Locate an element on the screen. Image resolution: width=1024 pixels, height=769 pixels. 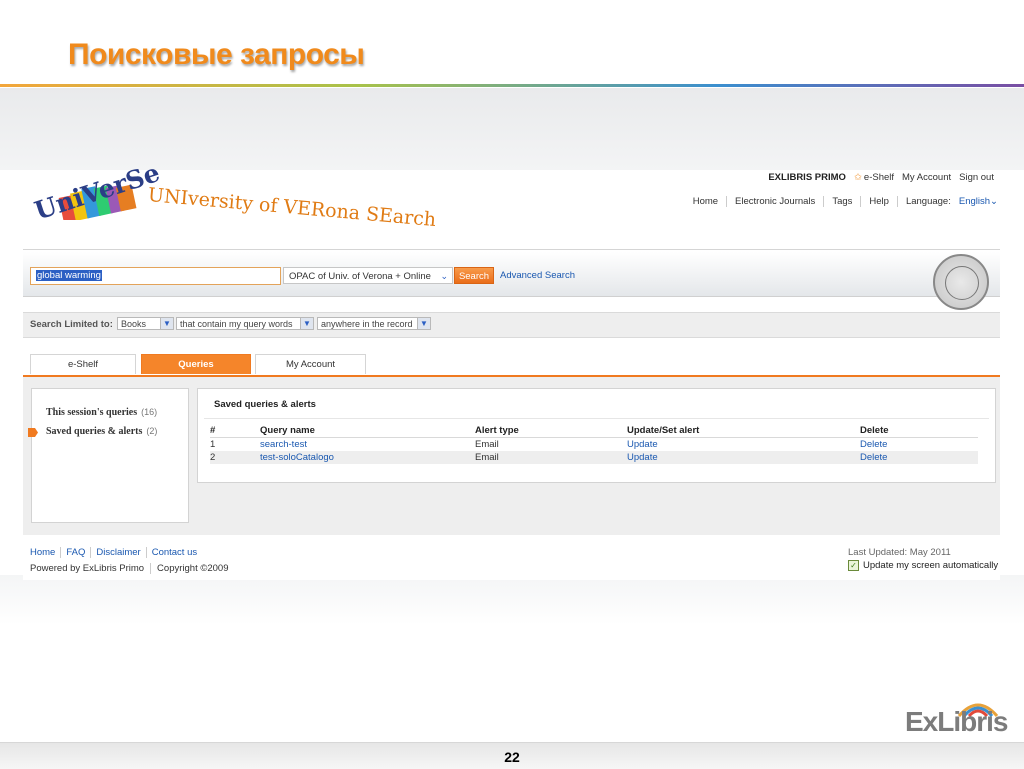
powered-by-text: Powered by ExLibris Primo is located at coordinates (87, 568).